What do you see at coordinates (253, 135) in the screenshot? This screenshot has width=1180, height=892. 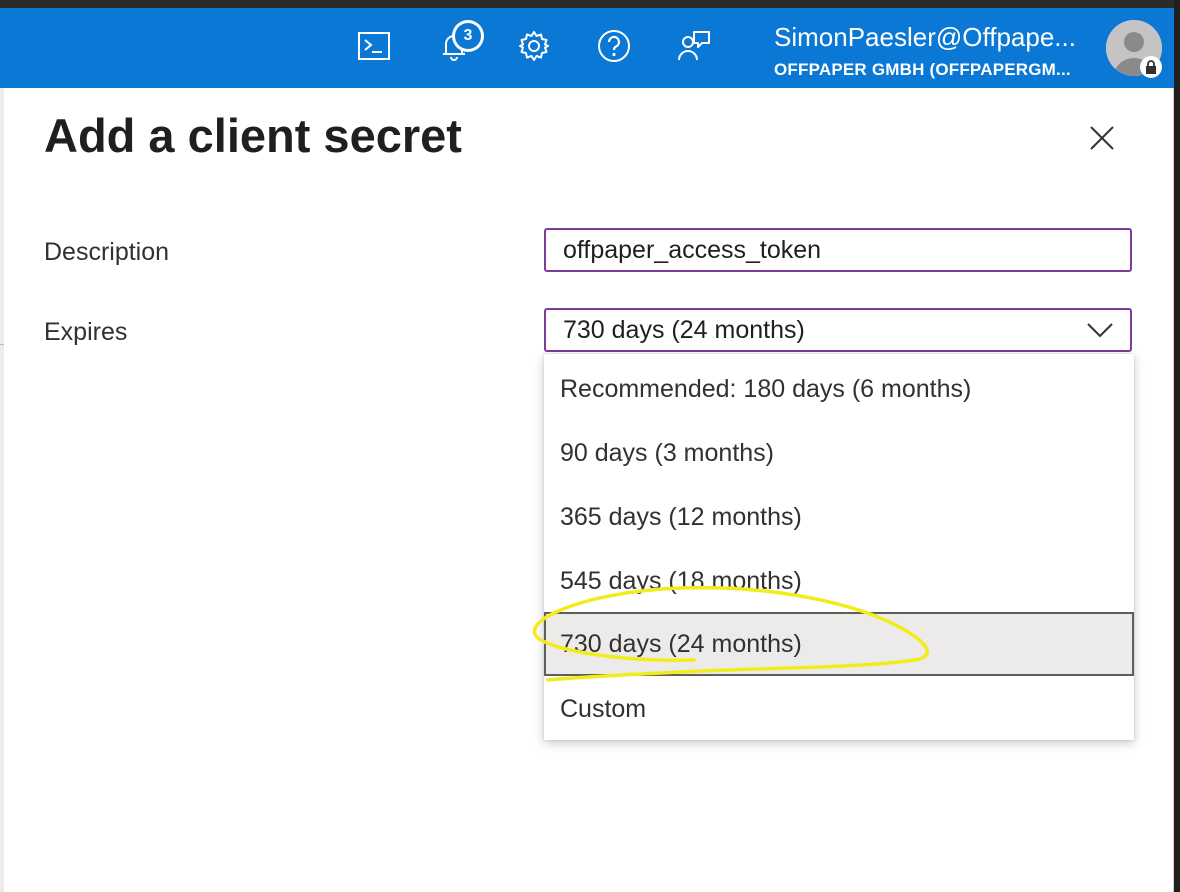 I see `panel-title: Add a client secret` at bounding box center [253, 135].